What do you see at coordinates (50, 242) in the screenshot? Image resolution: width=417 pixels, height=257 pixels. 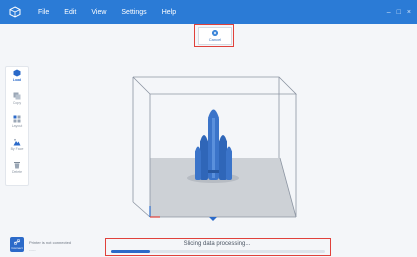 I see `printer-status-text: Printer is not connected` at bounding box center [50, 242].